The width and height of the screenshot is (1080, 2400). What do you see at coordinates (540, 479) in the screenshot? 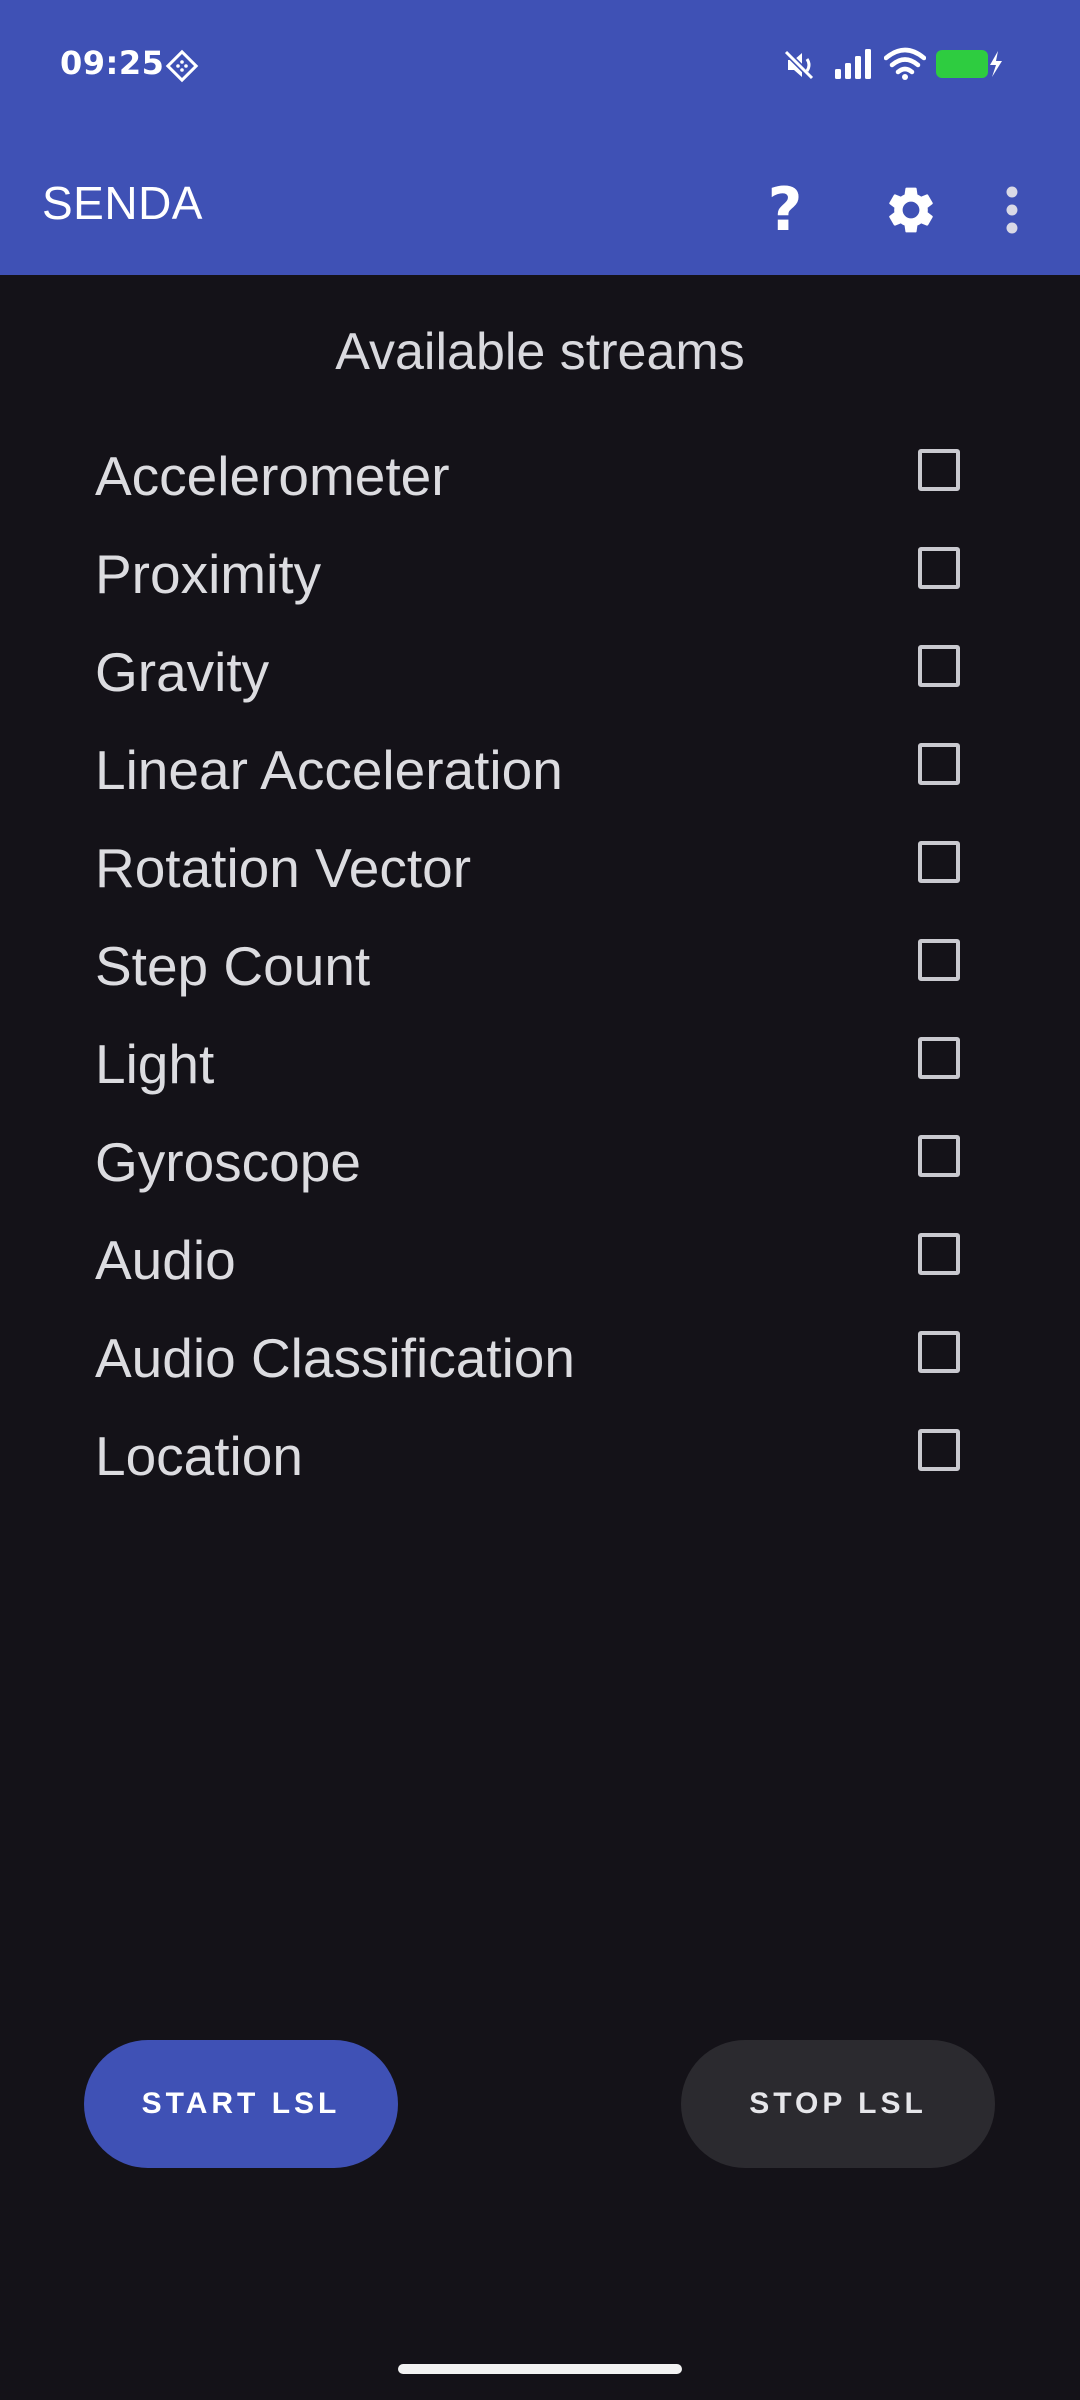
I see `stream-row: Accelerometer` at bounding box center [540, 479].